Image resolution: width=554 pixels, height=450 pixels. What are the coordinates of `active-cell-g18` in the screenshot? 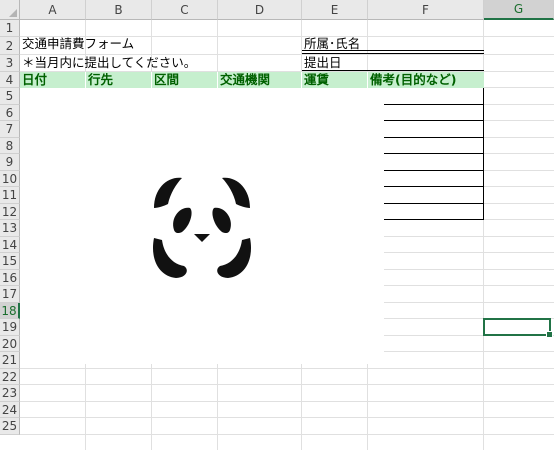 It's located at (518, 328).